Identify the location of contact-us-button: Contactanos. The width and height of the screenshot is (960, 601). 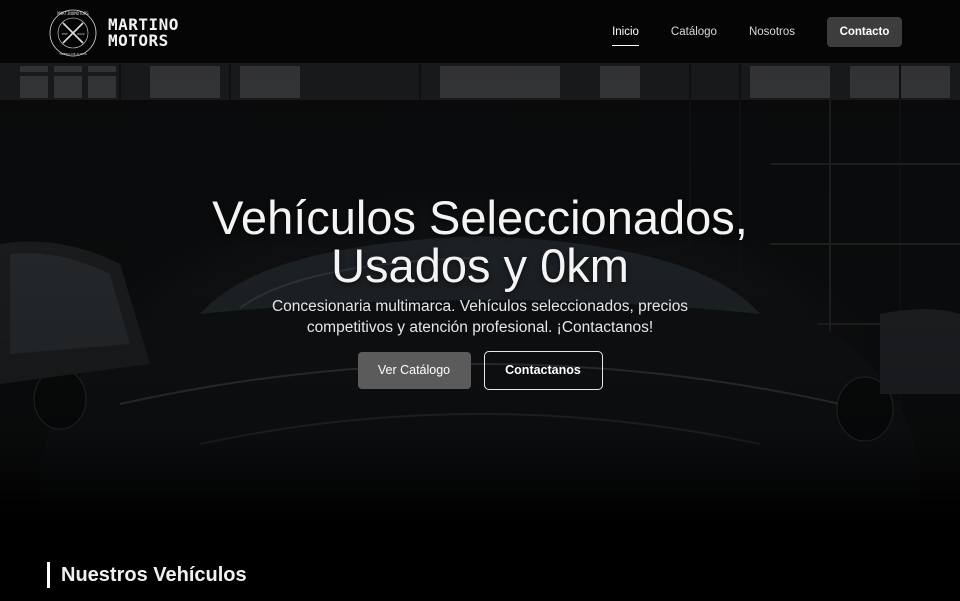
(543, 370).